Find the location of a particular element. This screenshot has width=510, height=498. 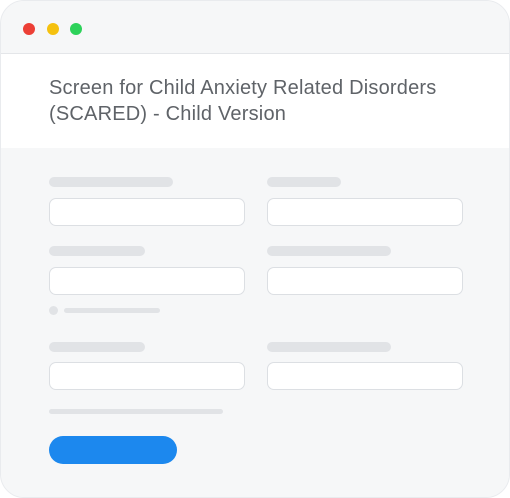

close-window-button is located at coordinates (29, 29).